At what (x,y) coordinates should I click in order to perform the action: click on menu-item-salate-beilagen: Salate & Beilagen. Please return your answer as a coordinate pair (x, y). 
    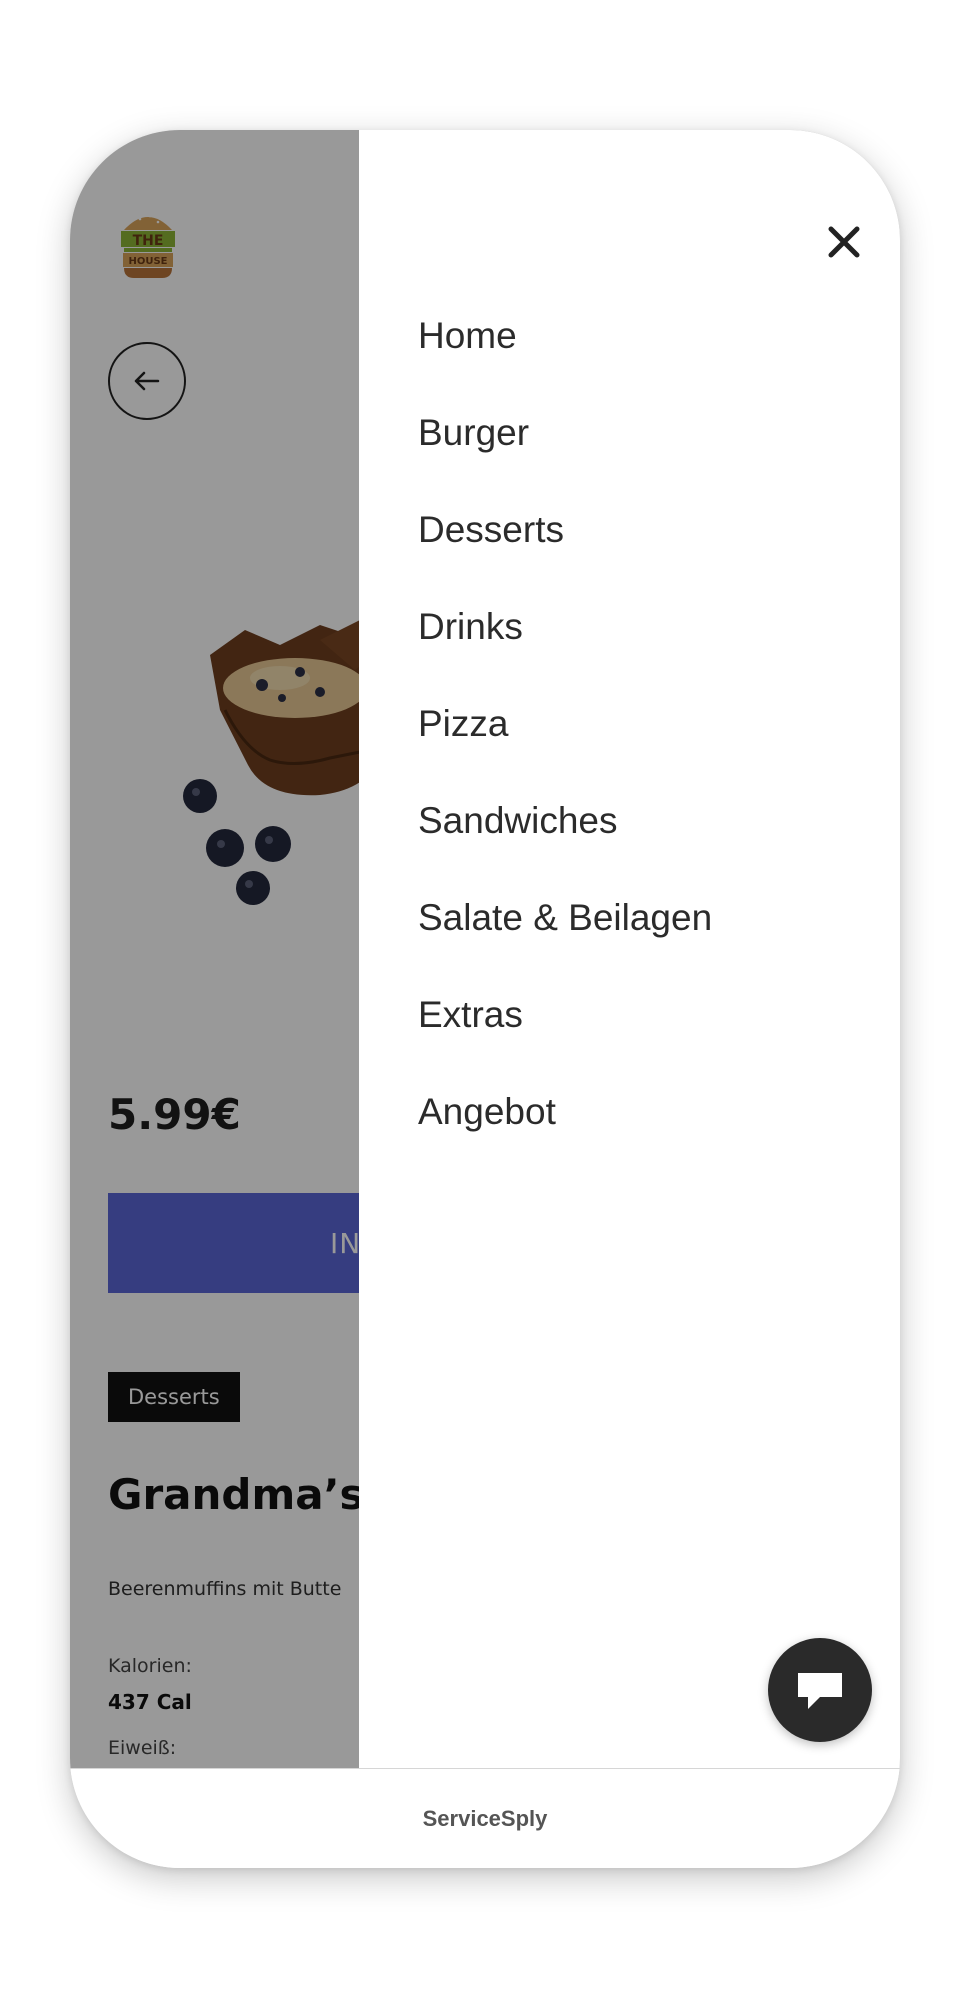
    Looking at the image, I should click on (565, 945).